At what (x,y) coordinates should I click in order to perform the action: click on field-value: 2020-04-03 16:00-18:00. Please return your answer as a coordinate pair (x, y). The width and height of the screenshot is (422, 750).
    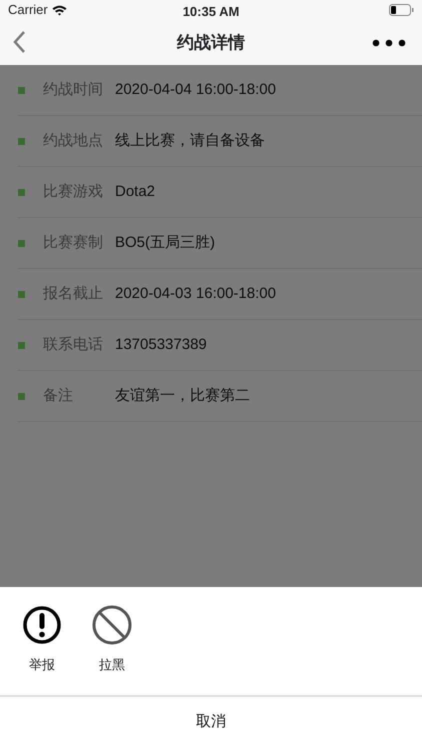
    Looking at the image, I should click on (195, 294).